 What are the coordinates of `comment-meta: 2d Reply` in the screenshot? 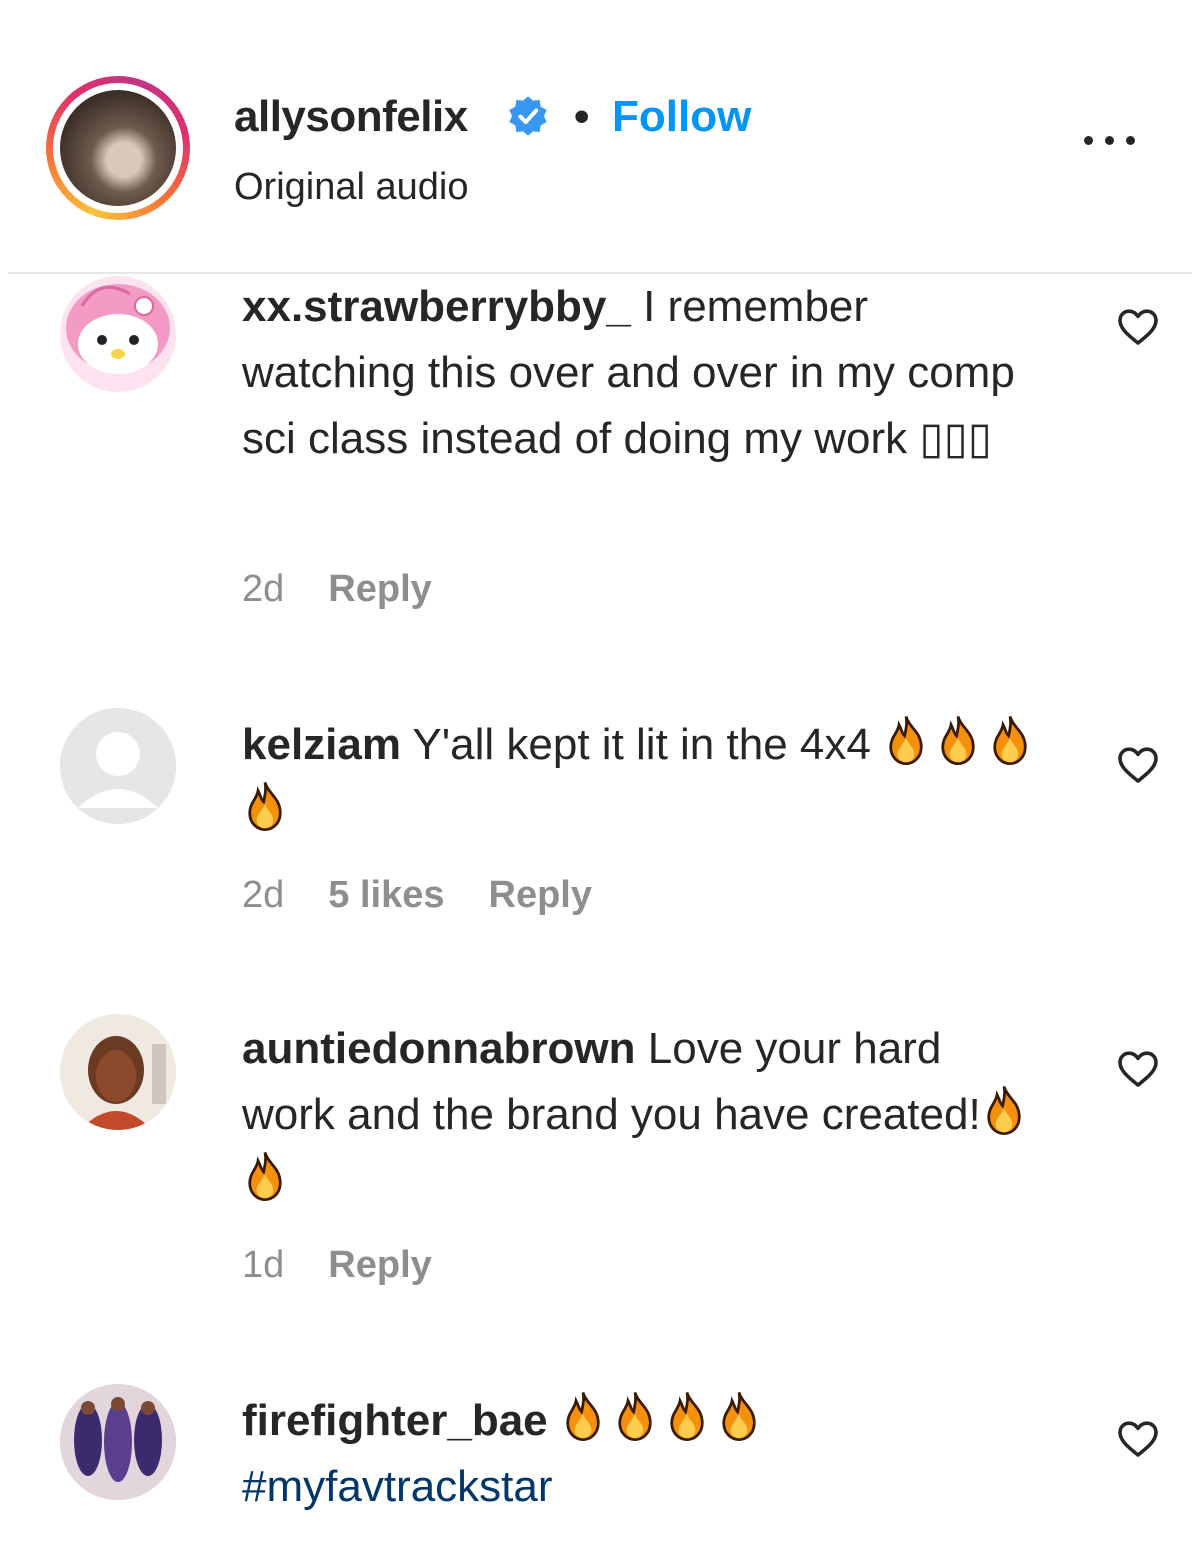 It's located at (359, 589).